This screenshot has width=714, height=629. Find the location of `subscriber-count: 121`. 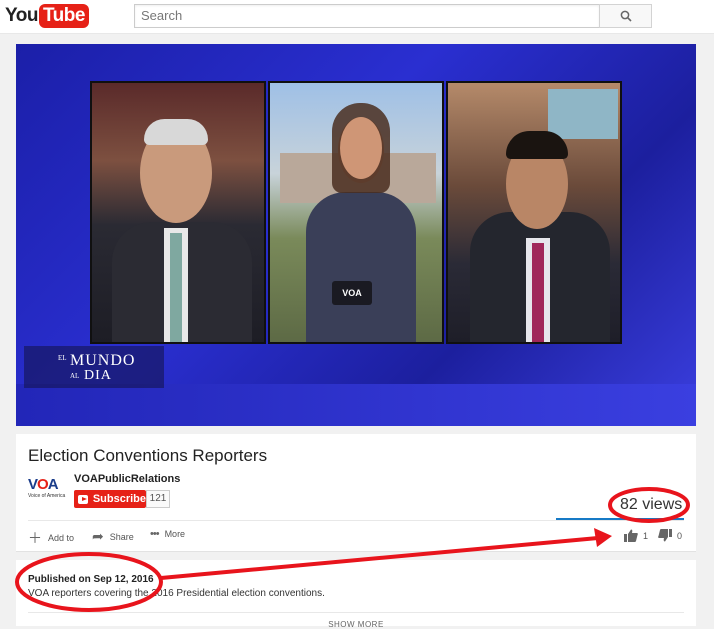

subscriber-count: 121 is located at coordinates (158, 499).